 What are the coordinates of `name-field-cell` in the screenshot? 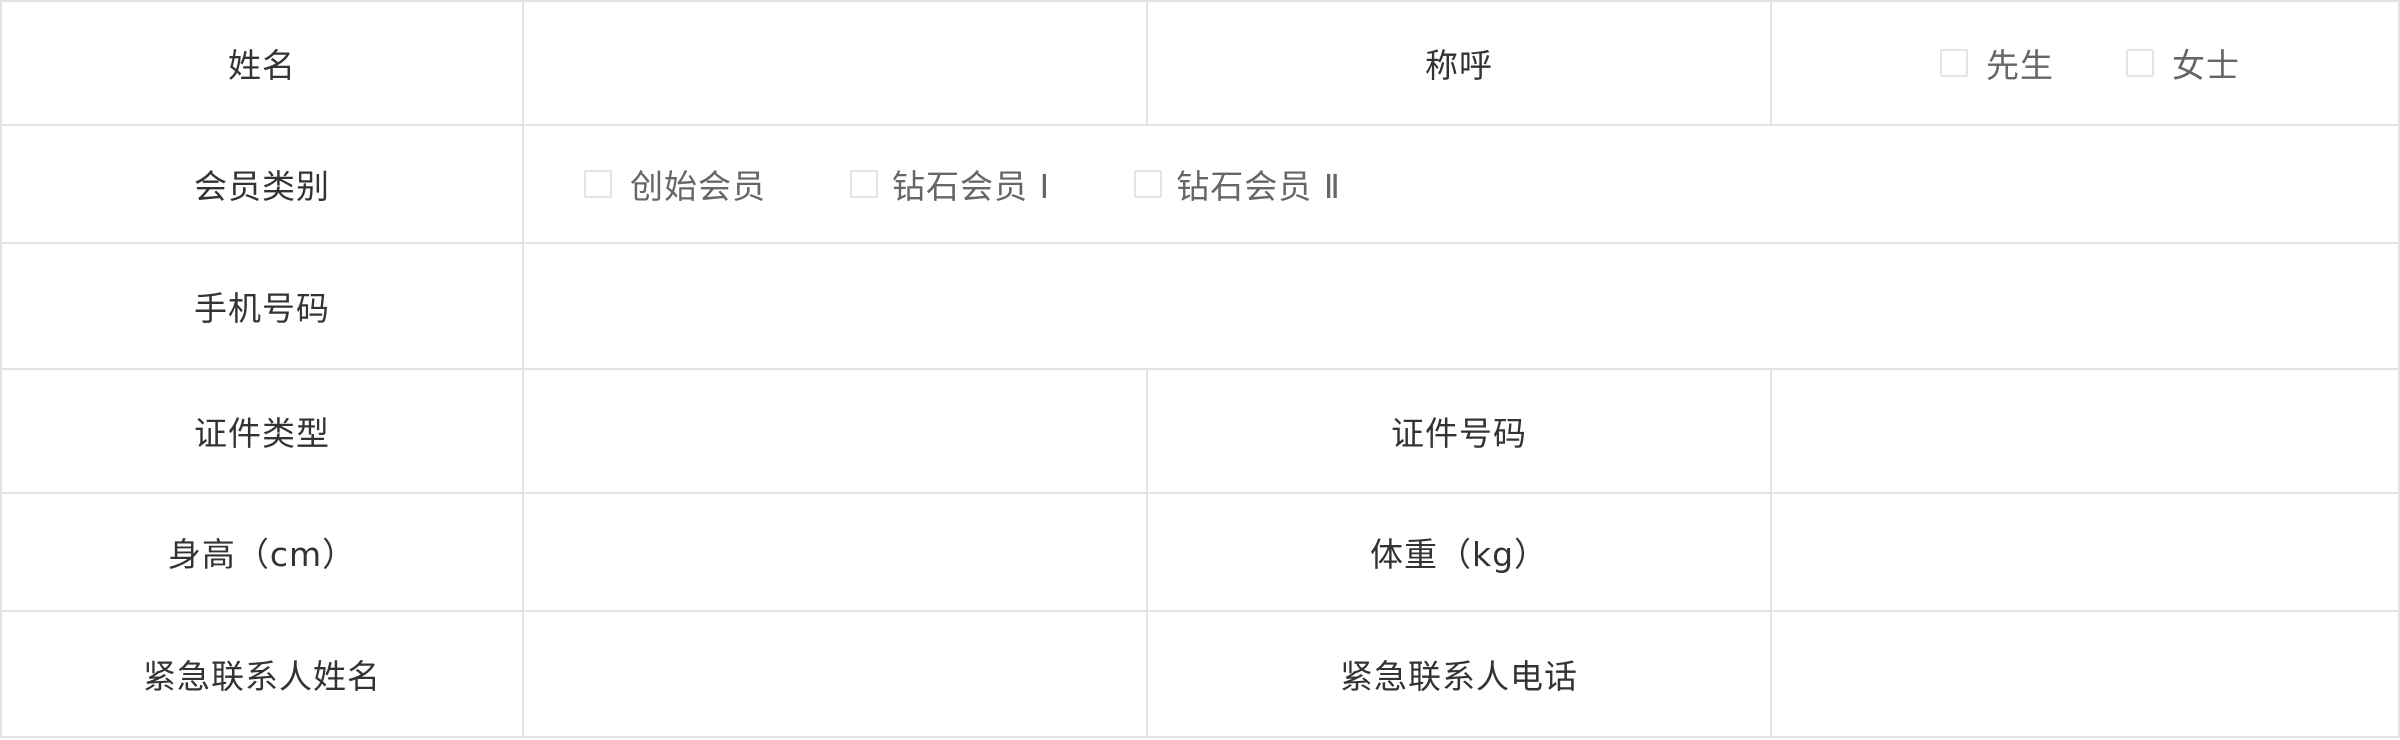 It's located at (836, 63).